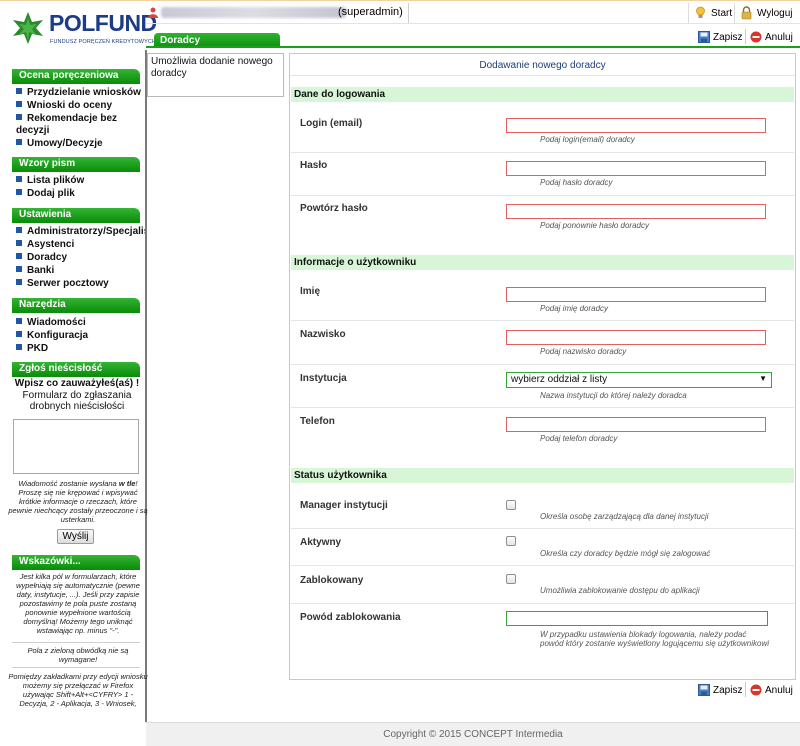 The image size is (800, 746). Describe the element at coordinates (35, 271) in the screenshot. I see `sidebar-item-banki: Banki` at that location.